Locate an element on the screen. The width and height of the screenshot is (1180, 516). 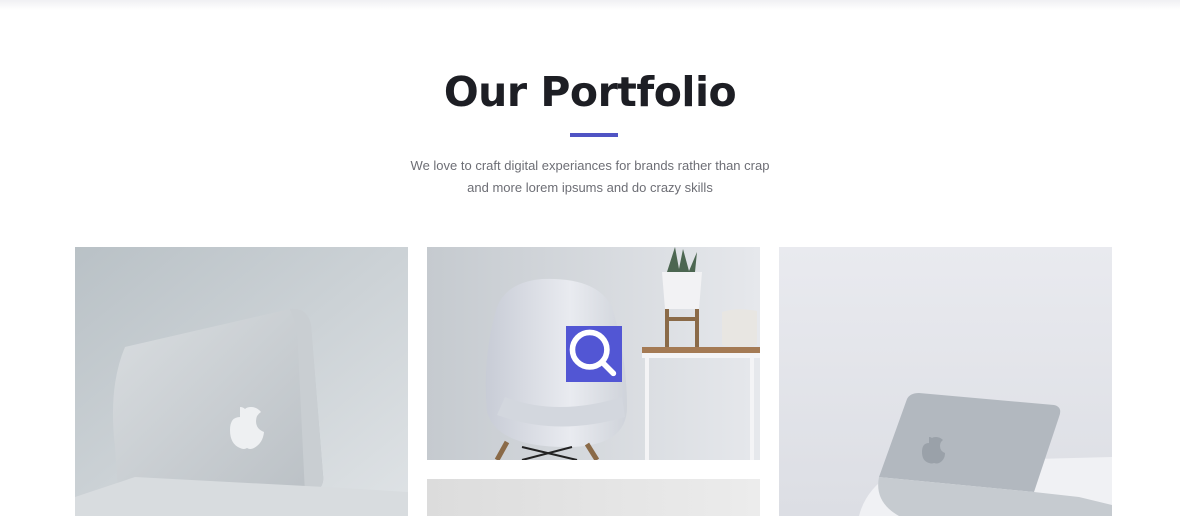
search-icon is located at coordinates (593, 353).